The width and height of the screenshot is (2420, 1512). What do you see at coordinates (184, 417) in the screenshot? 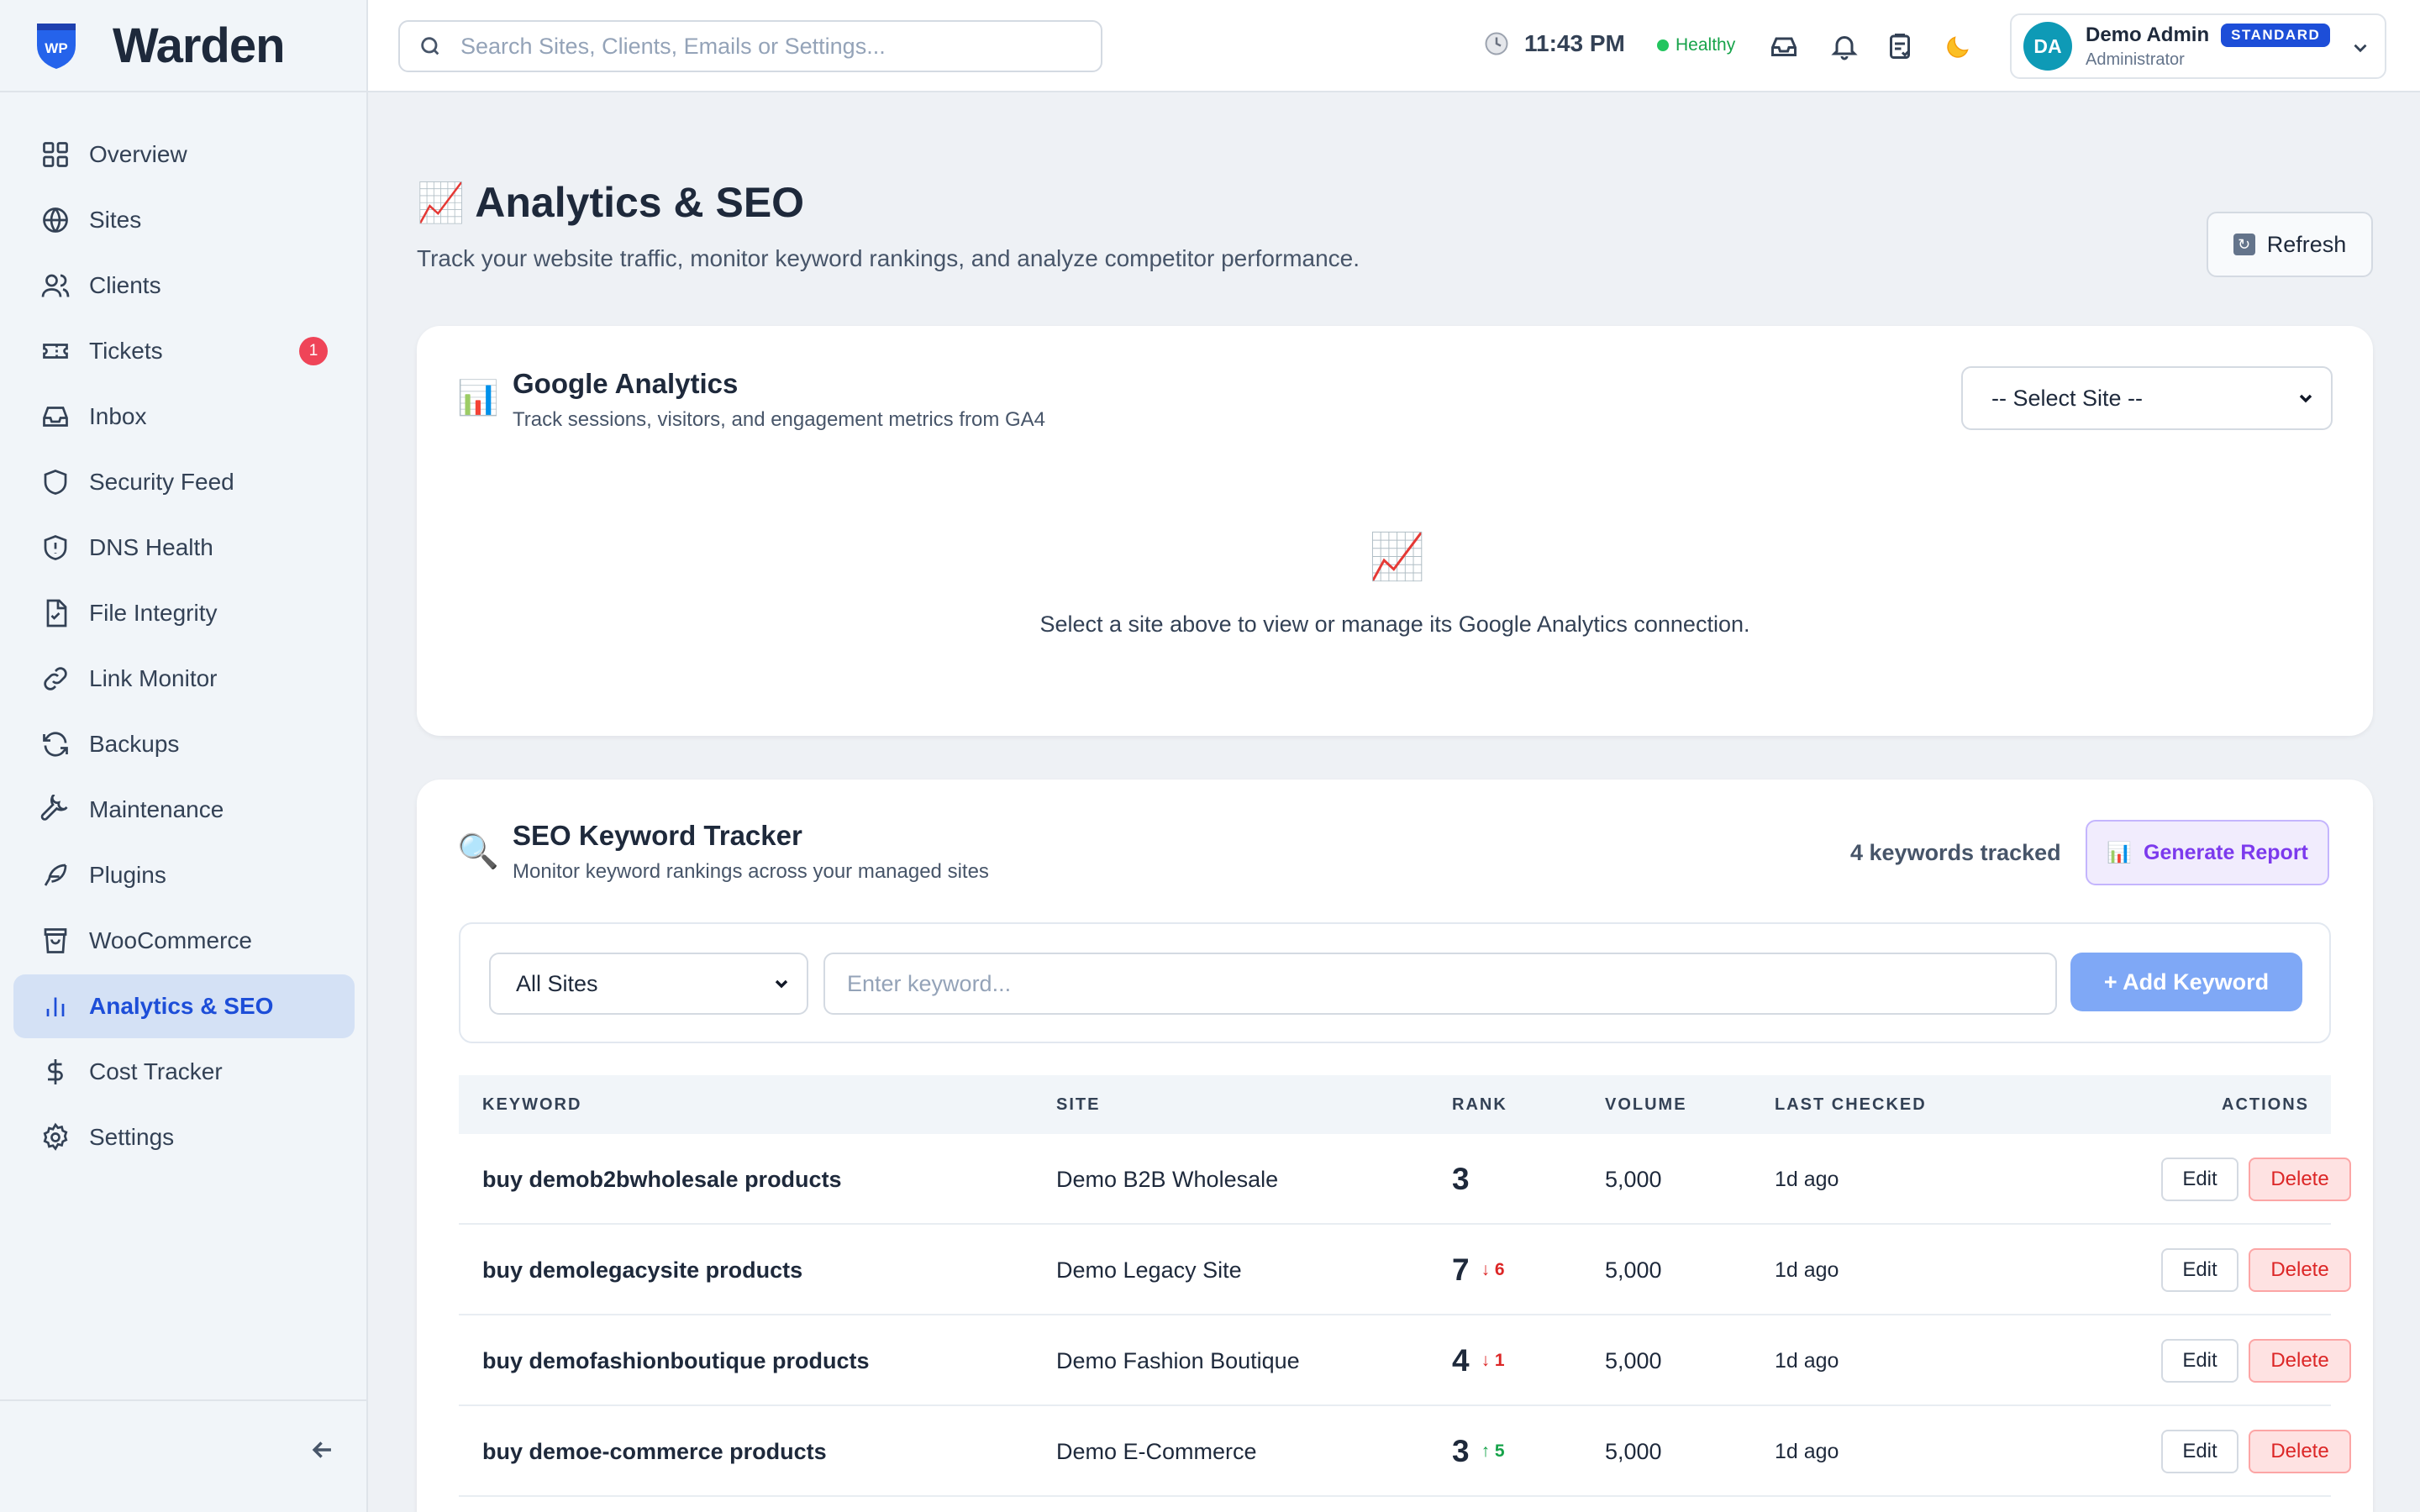
I see `sidebar-item-inbox: Inbox` at bounding box center [184, 417].